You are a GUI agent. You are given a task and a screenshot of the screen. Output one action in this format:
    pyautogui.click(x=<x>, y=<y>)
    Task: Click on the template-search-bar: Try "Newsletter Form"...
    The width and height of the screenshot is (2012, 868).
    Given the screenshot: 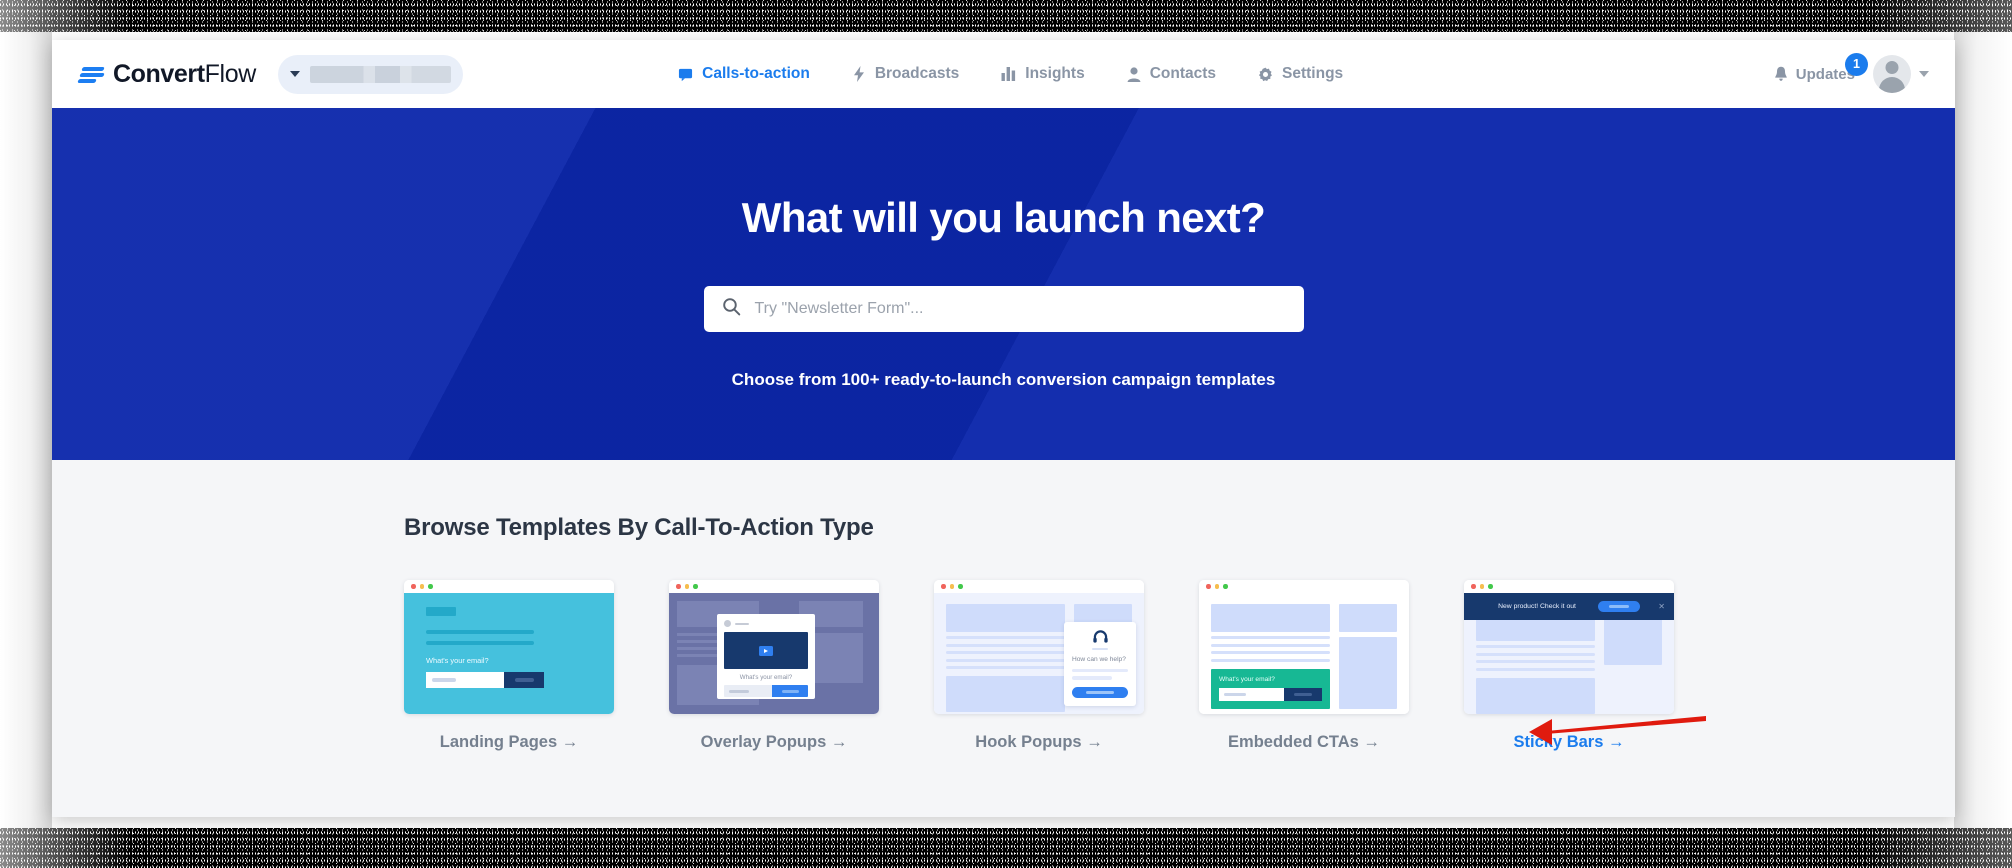 What is the action you would take?
    pyautogui.click(x=1003, y=309)
    